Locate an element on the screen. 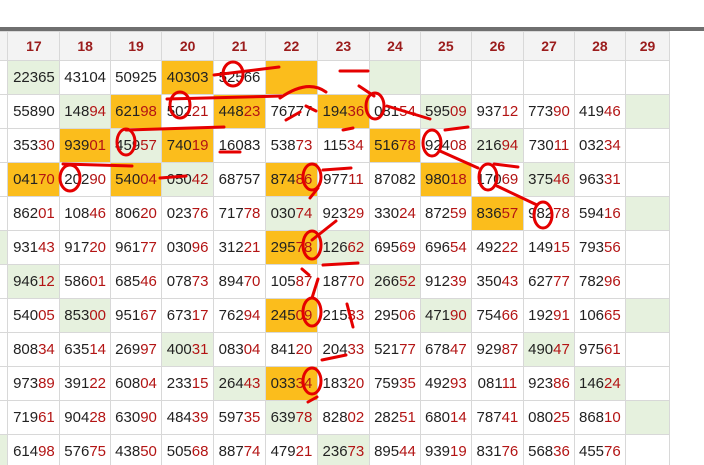 The width and height of the screenshot is (704, 465). result-cell: 24 is located at coordinates (4, 77).